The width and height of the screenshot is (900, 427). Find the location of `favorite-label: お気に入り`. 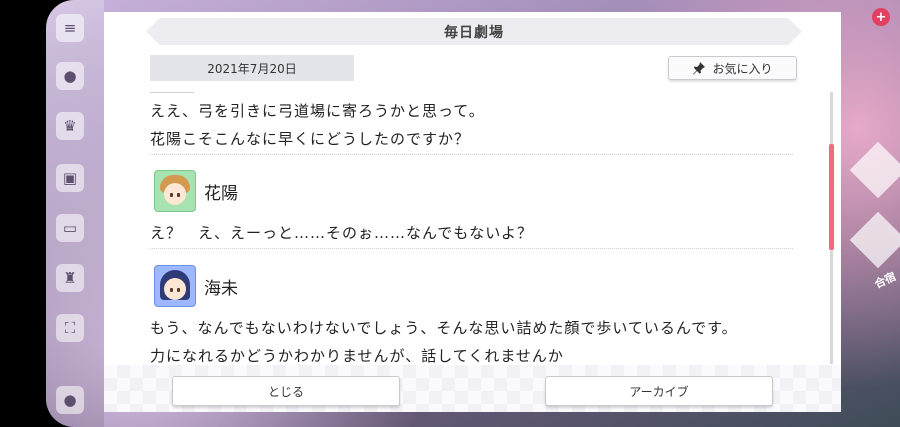

favorite-label: お気に入り is located at coordinates (742, 68).